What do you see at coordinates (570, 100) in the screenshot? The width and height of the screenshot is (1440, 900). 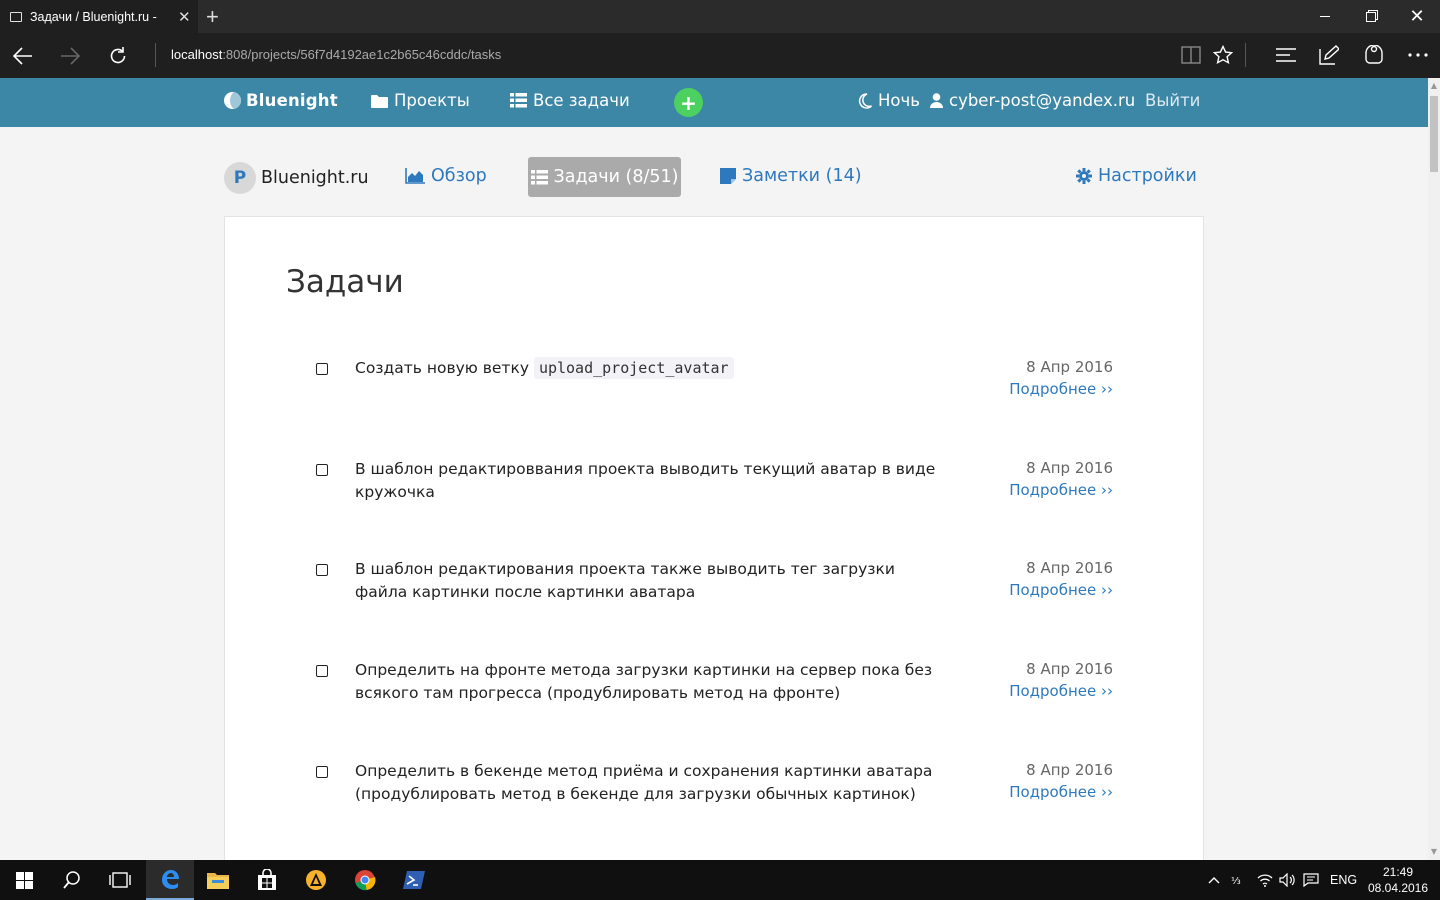 I see `nav-all-tasks: Все задачи` at bounding box center [570, 100].